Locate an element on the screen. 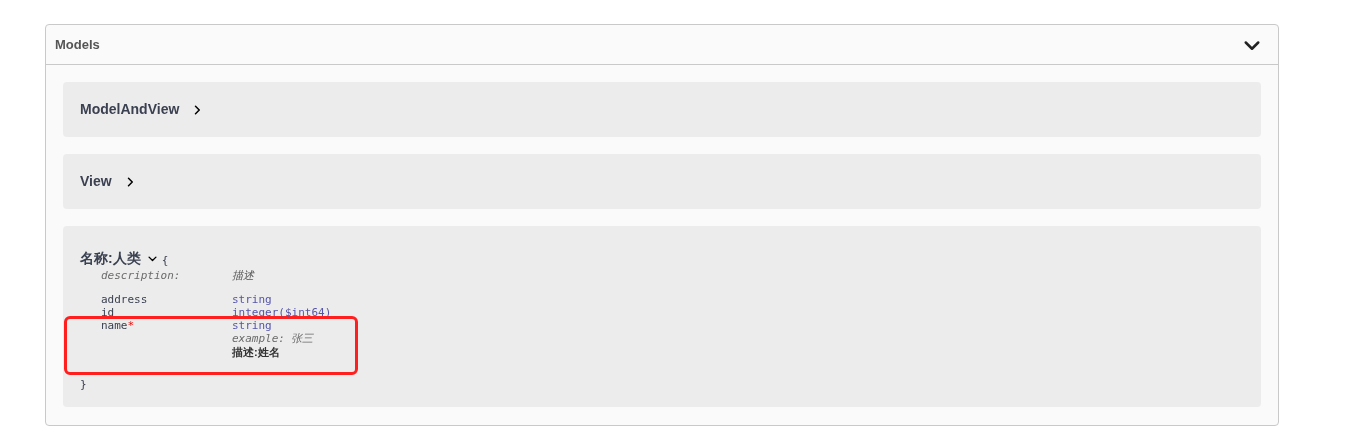 This screenshot has height=435, width=1348. property-name: address is located at coordinates (124, 299).